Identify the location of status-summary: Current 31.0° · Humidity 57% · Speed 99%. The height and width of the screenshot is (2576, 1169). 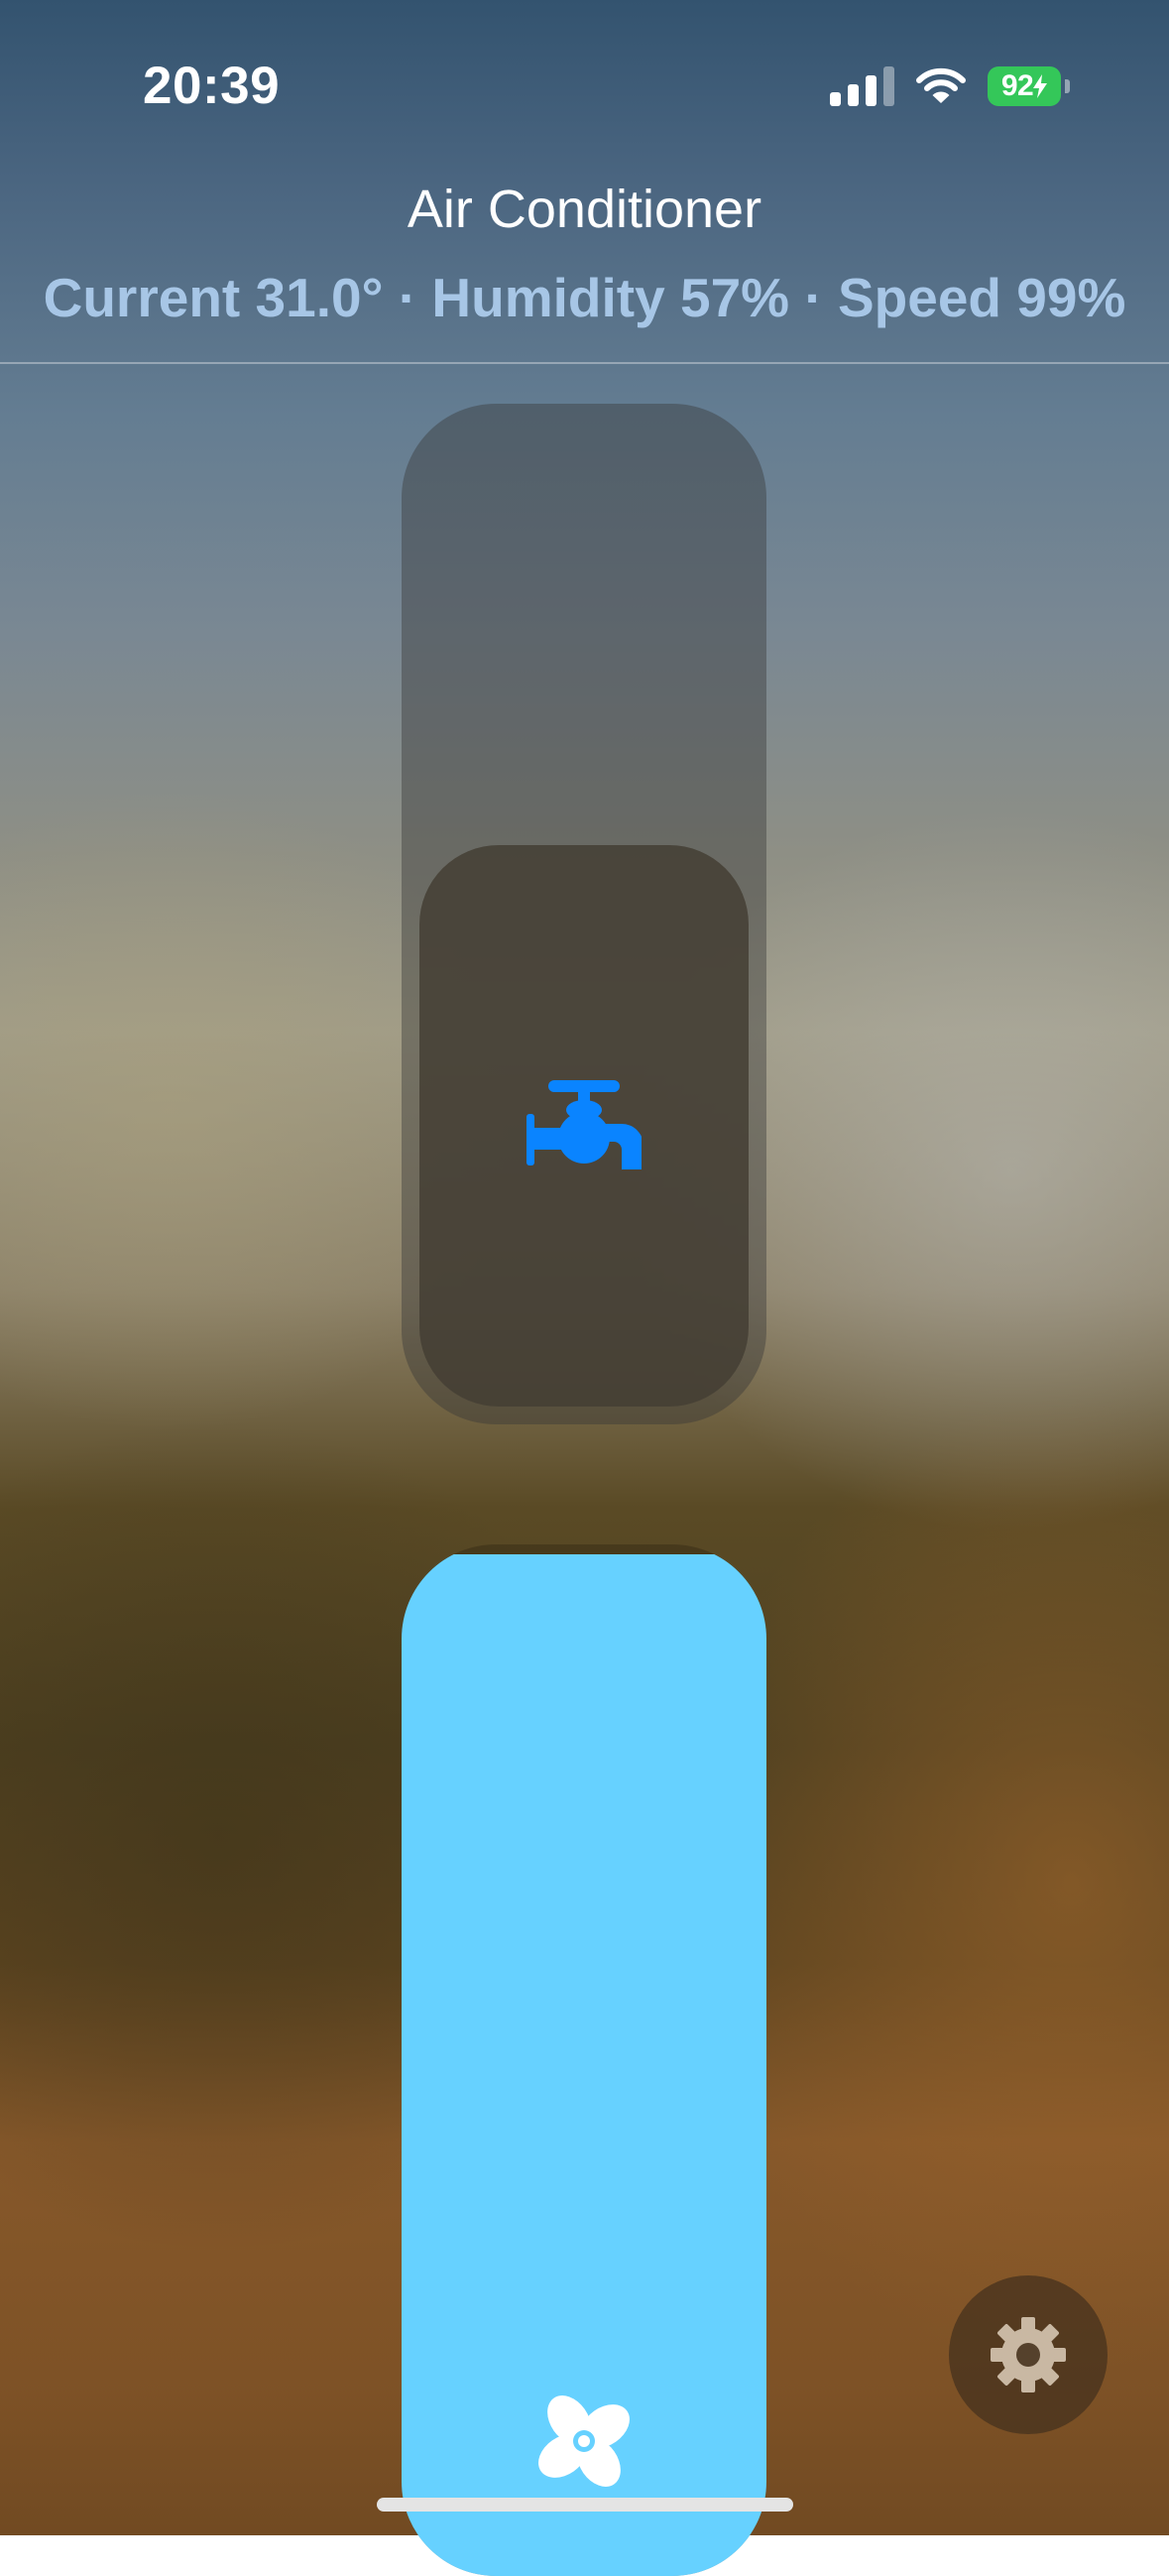
(584, 297).